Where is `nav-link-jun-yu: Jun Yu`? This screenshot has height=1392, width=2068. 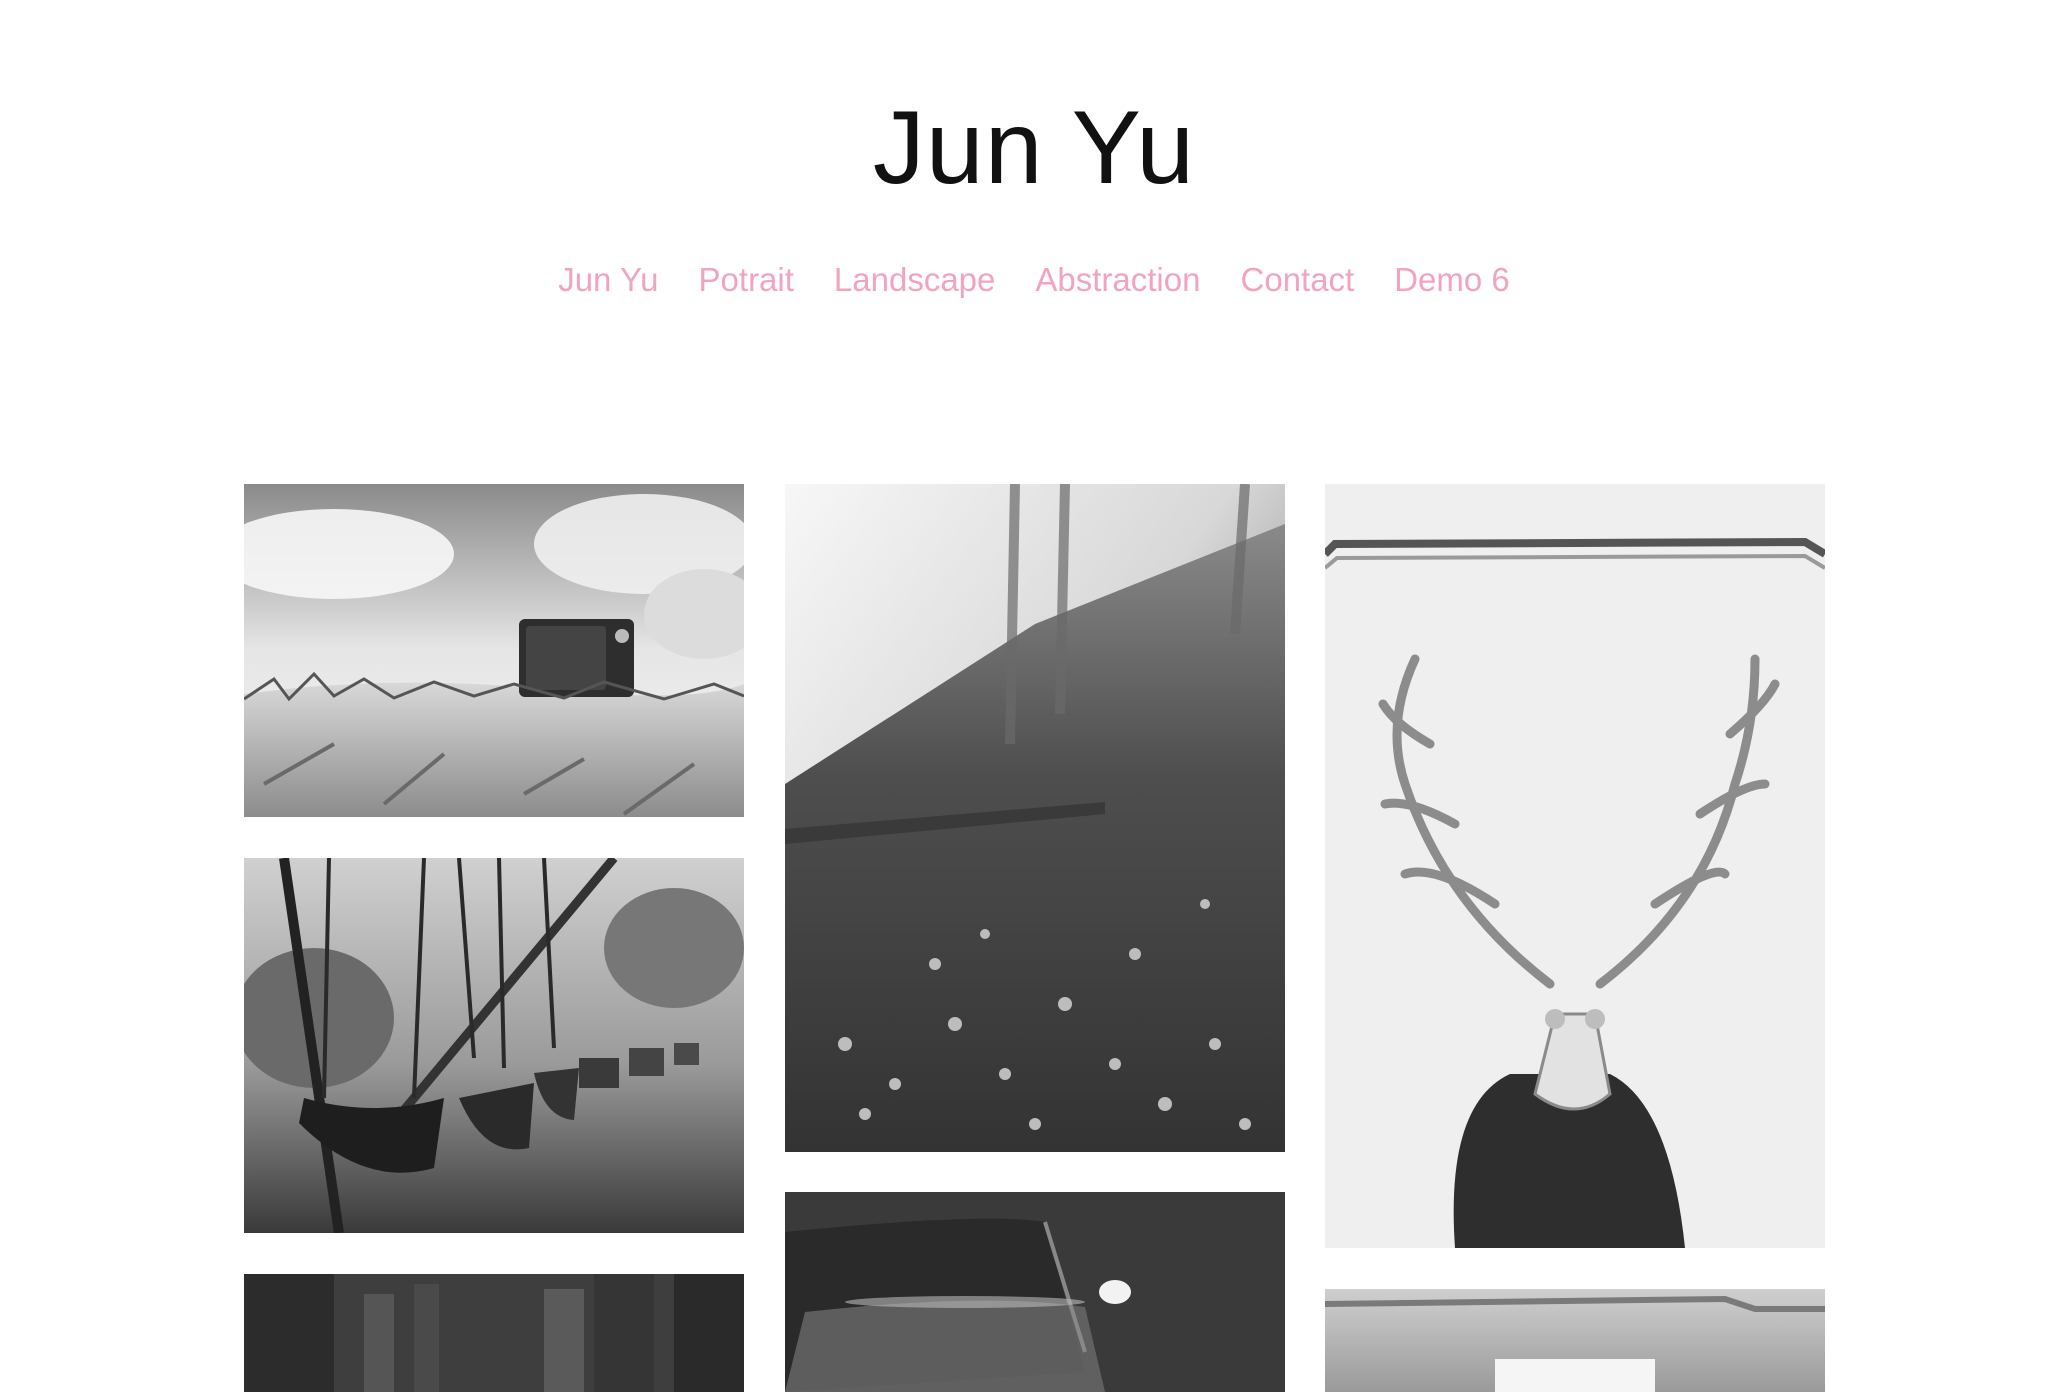
nav-link-jun-yu: Jun Yu is located at coordinates (608, 280).